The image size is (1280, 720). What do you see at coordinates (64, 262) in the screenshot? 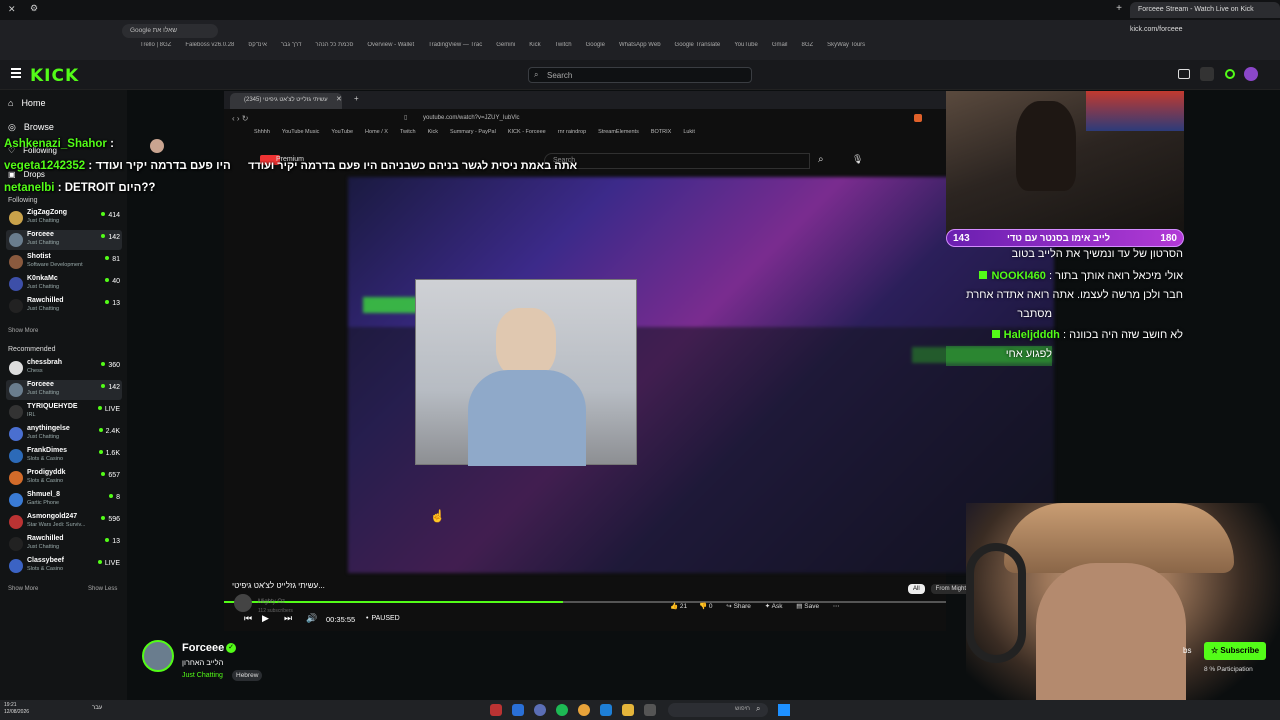
I see `channel-row: Shotist Software Development 81` at bounding box center [64, 262].